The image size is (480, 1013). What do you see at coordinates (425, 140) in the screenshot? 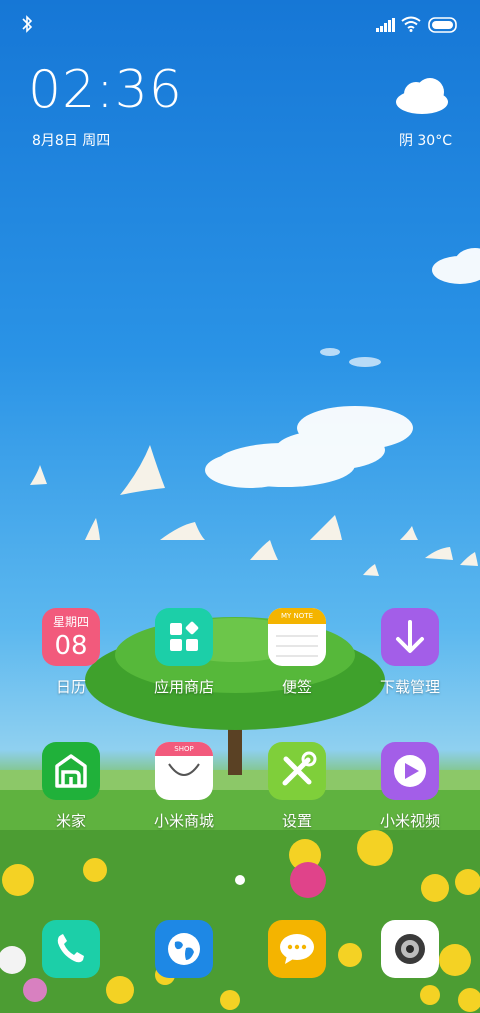
I see `weather-text: 阴 30°C` at bounding box center [425, 140].